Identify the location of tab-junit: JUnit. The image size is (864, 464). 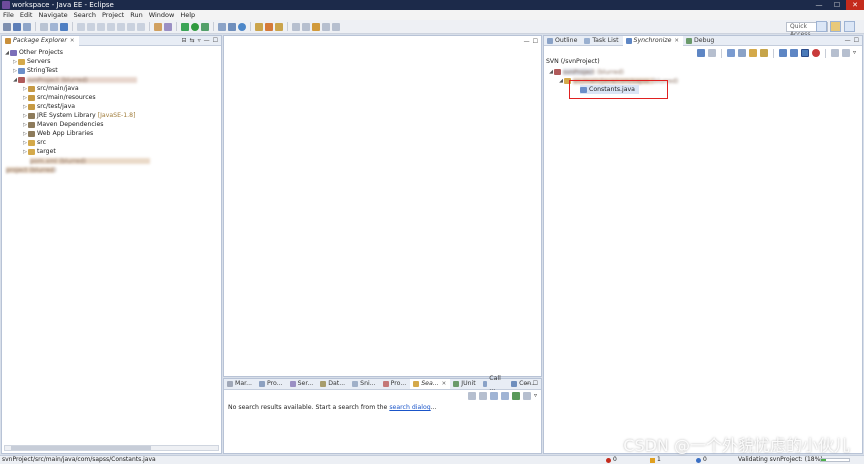
(464, 384).